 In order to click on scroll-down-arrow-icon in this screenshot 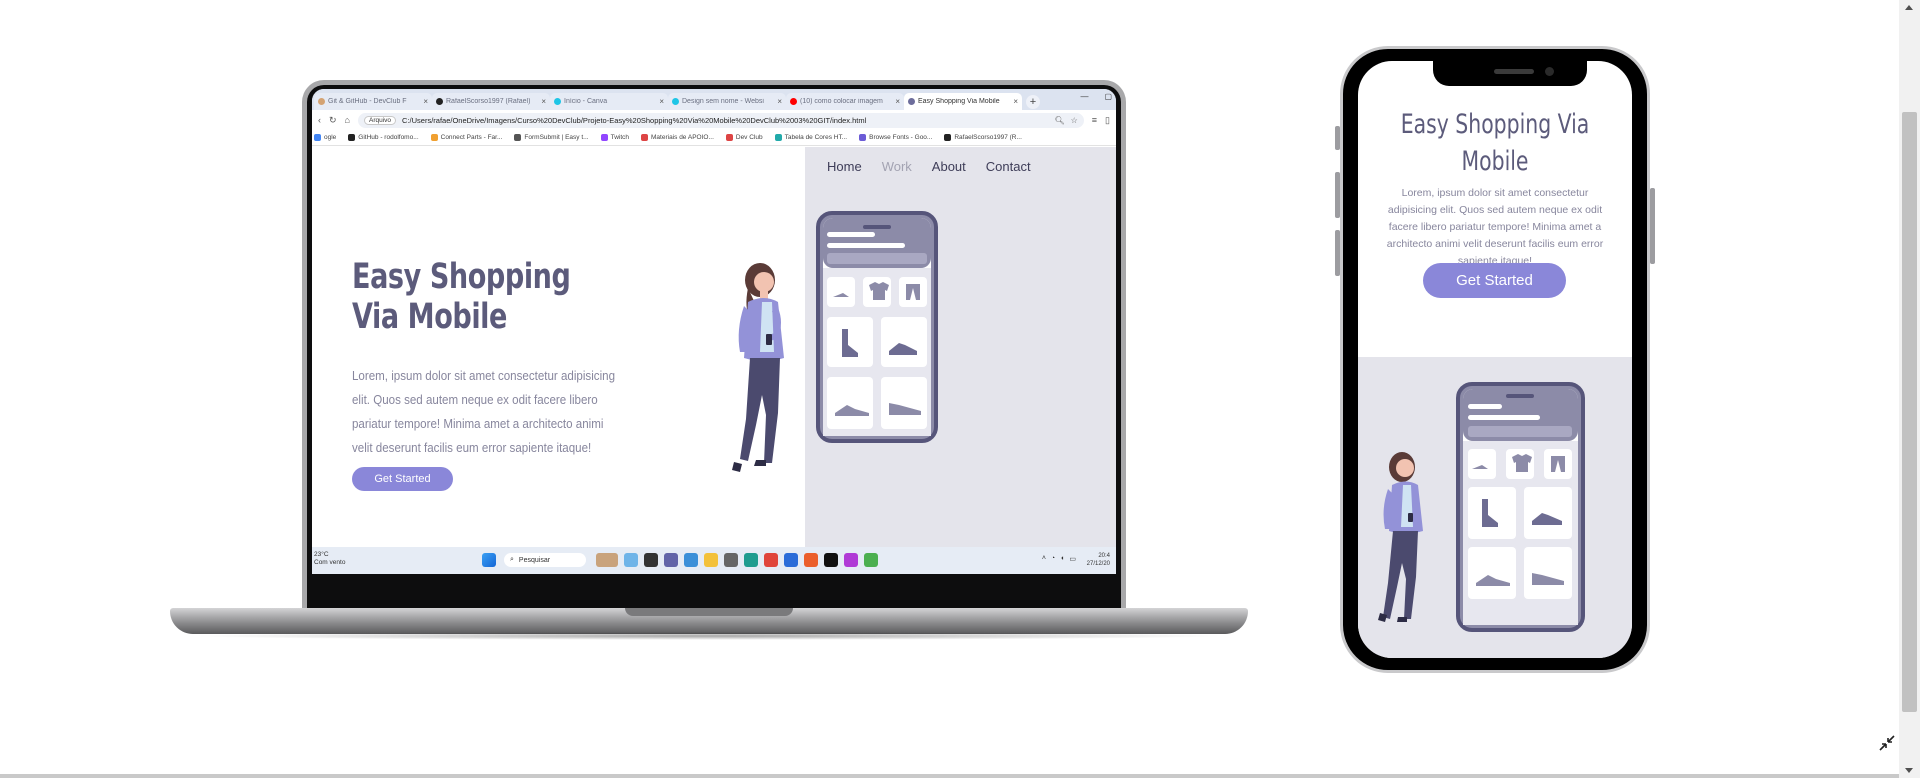, I will do `click(1909, 770)`.